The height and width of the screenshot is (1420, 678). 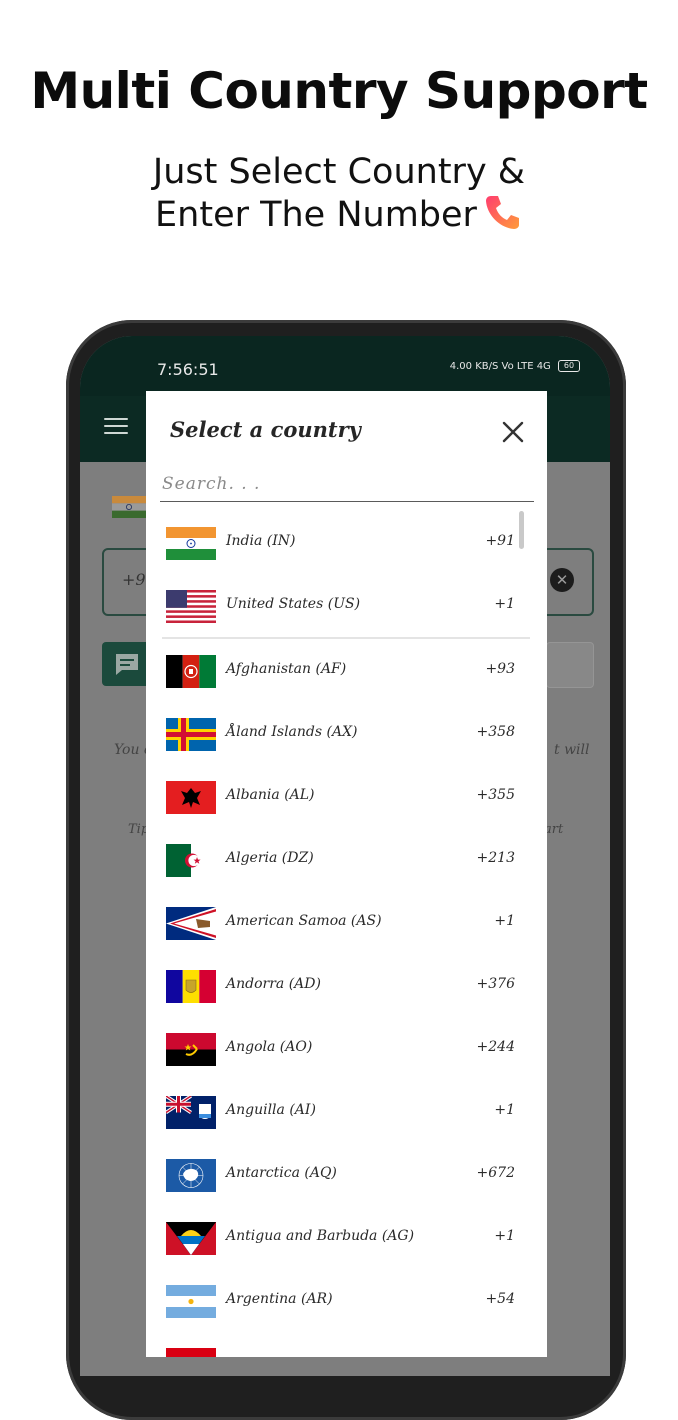 I want to click on dialog-title: Select a country, so click(x=265, y=429).